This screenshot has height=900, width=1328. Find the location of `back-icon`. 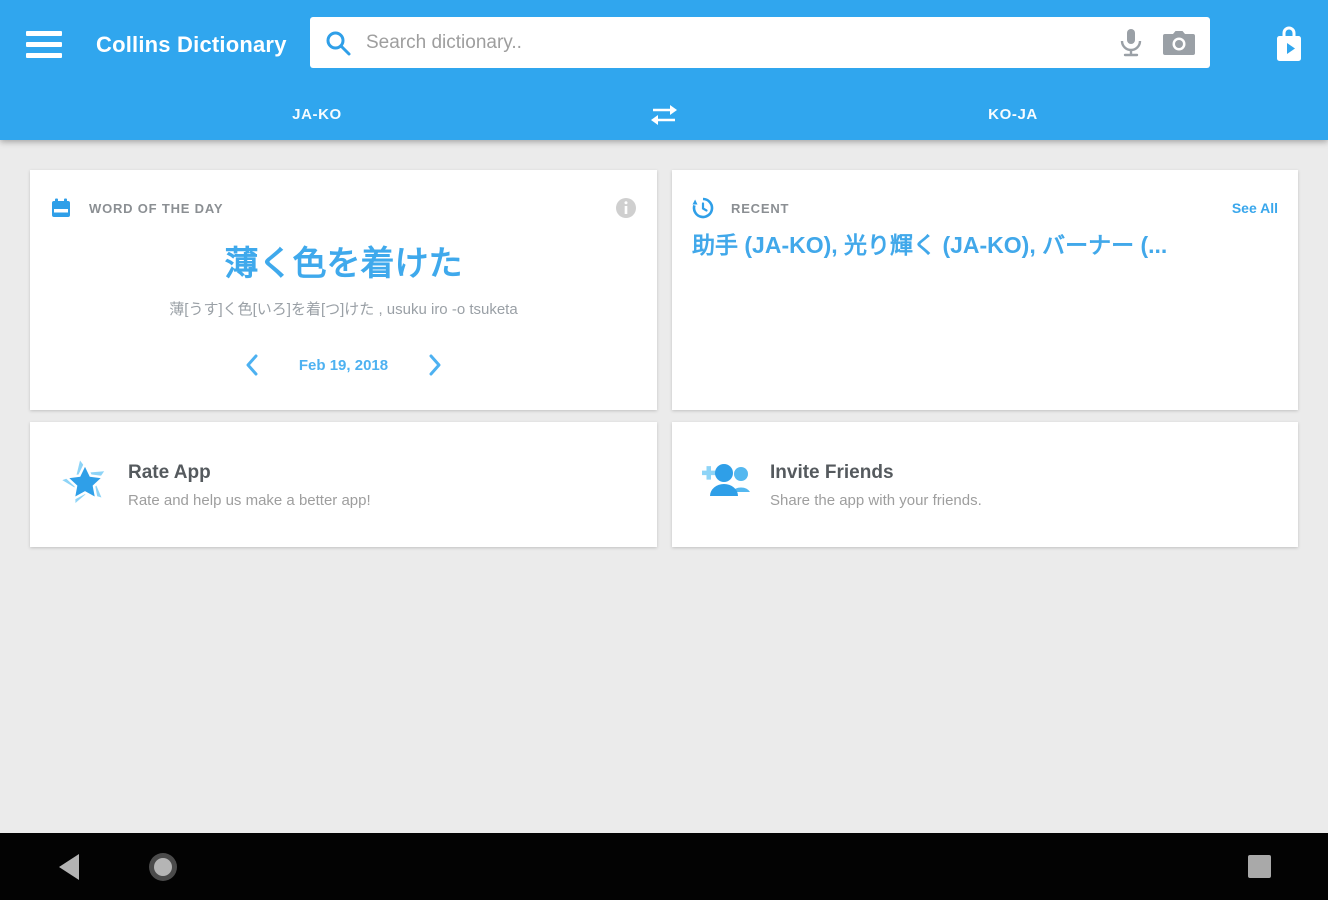

back-icon is located at coordinates (68, 866).